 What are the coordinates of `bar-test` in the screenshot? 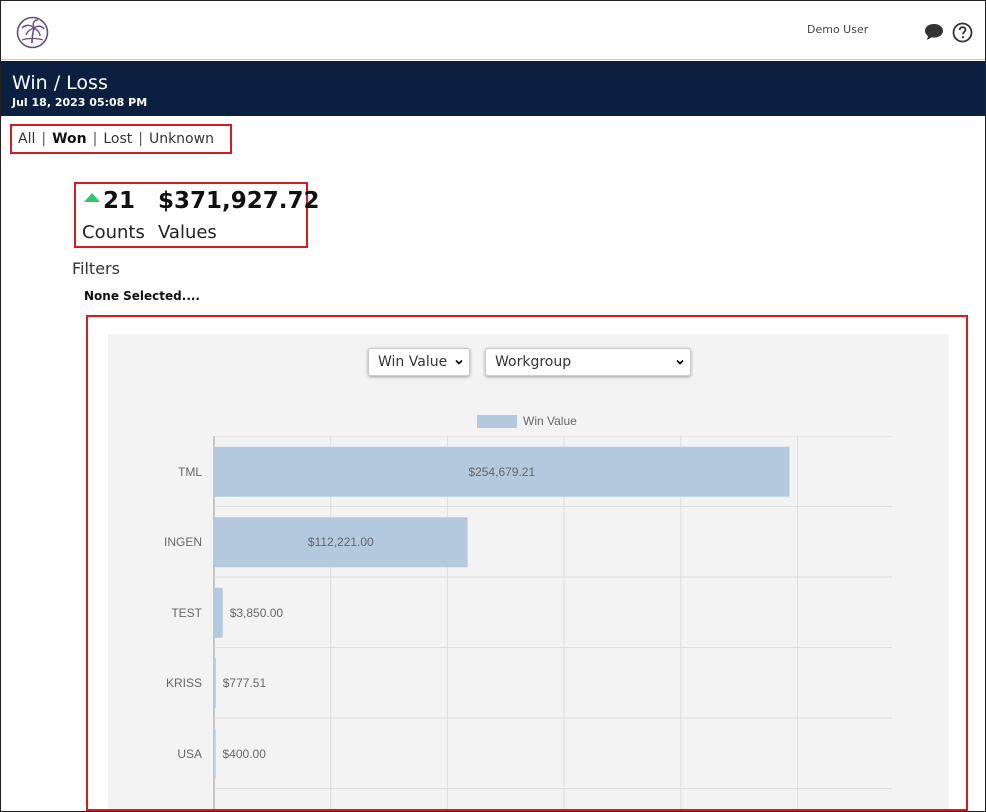 It's located at (218, 612).